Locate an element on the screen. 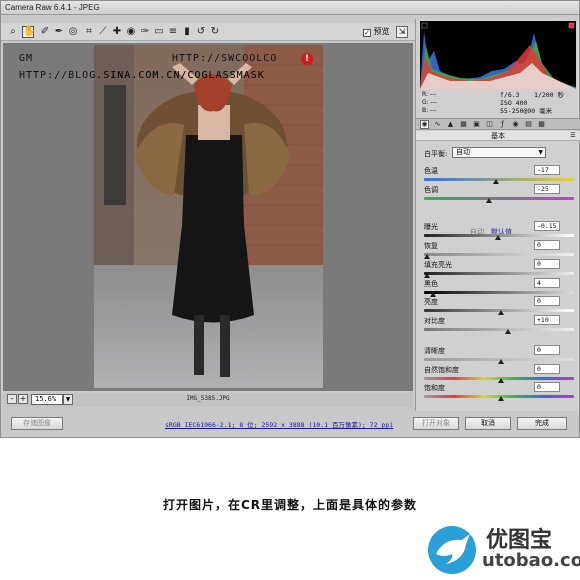  checkbox-icon: ✓ is located at coordinates (367, 33).